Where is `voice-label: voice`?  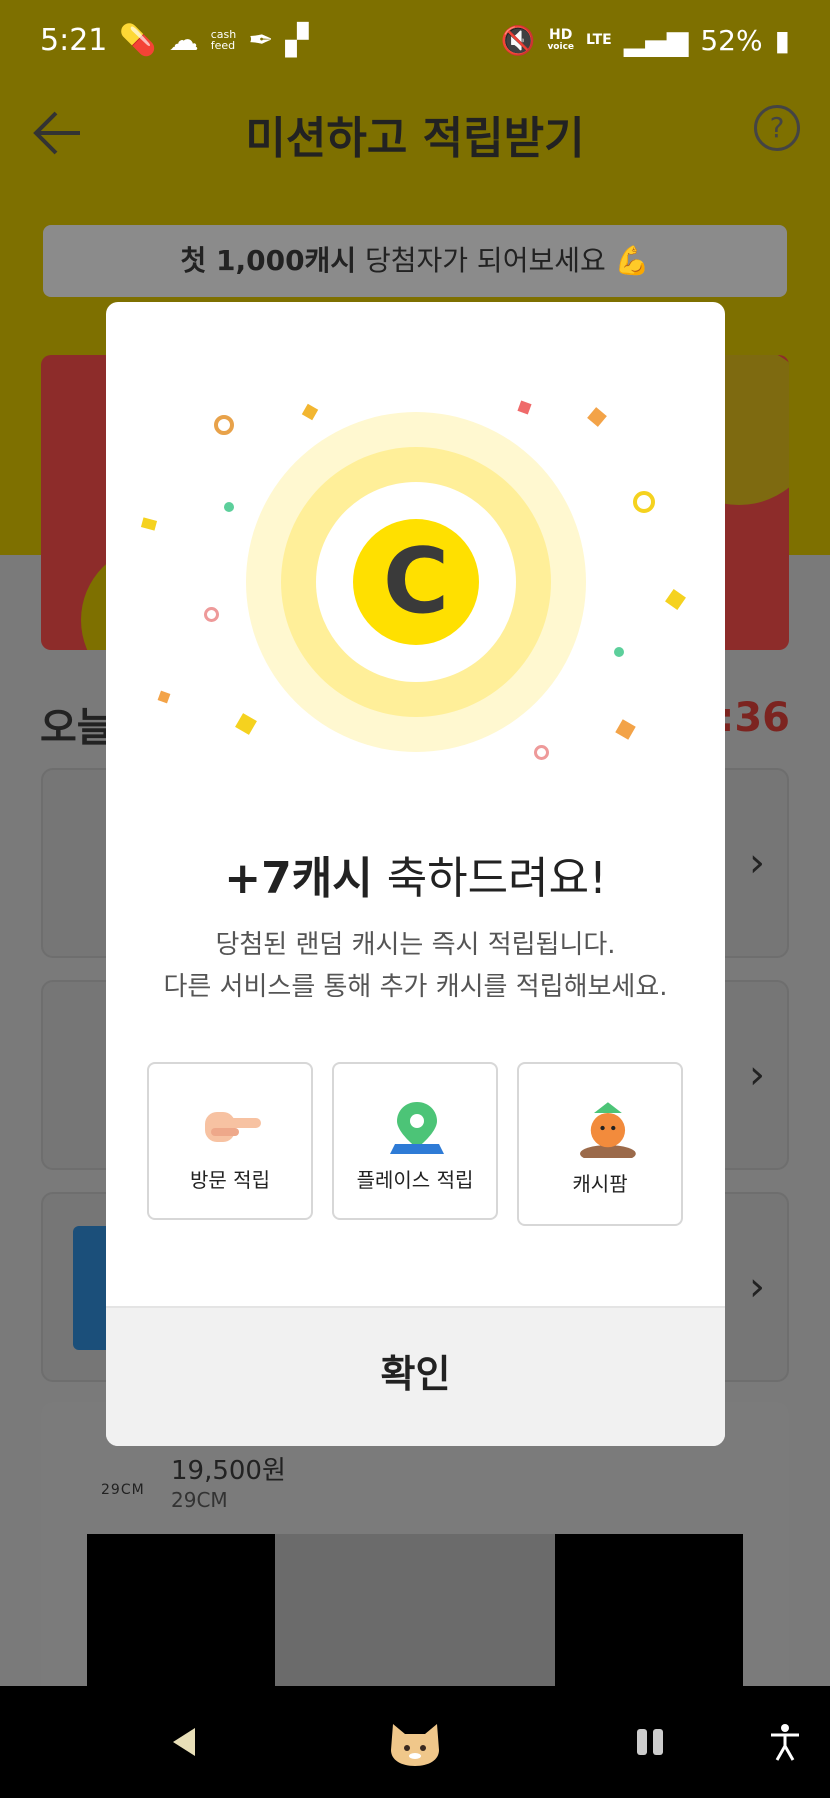 voice-label: voice is located at coordinates (561, 47).